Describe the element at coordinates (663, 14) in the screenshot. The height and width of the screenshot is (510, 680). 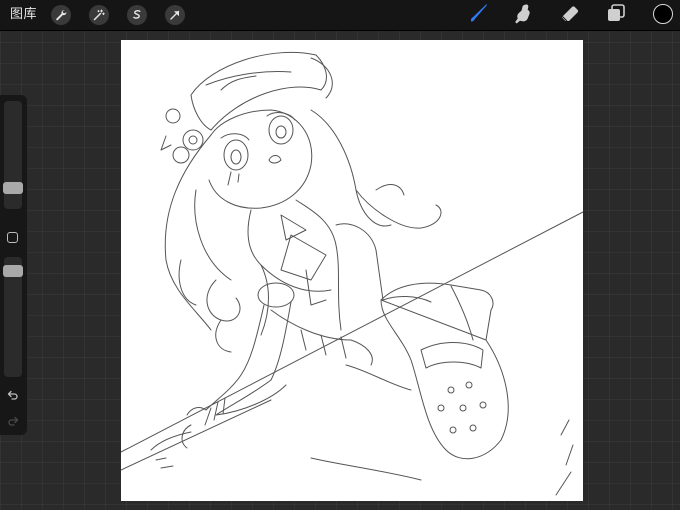
I see `color-picker-button` at that location.